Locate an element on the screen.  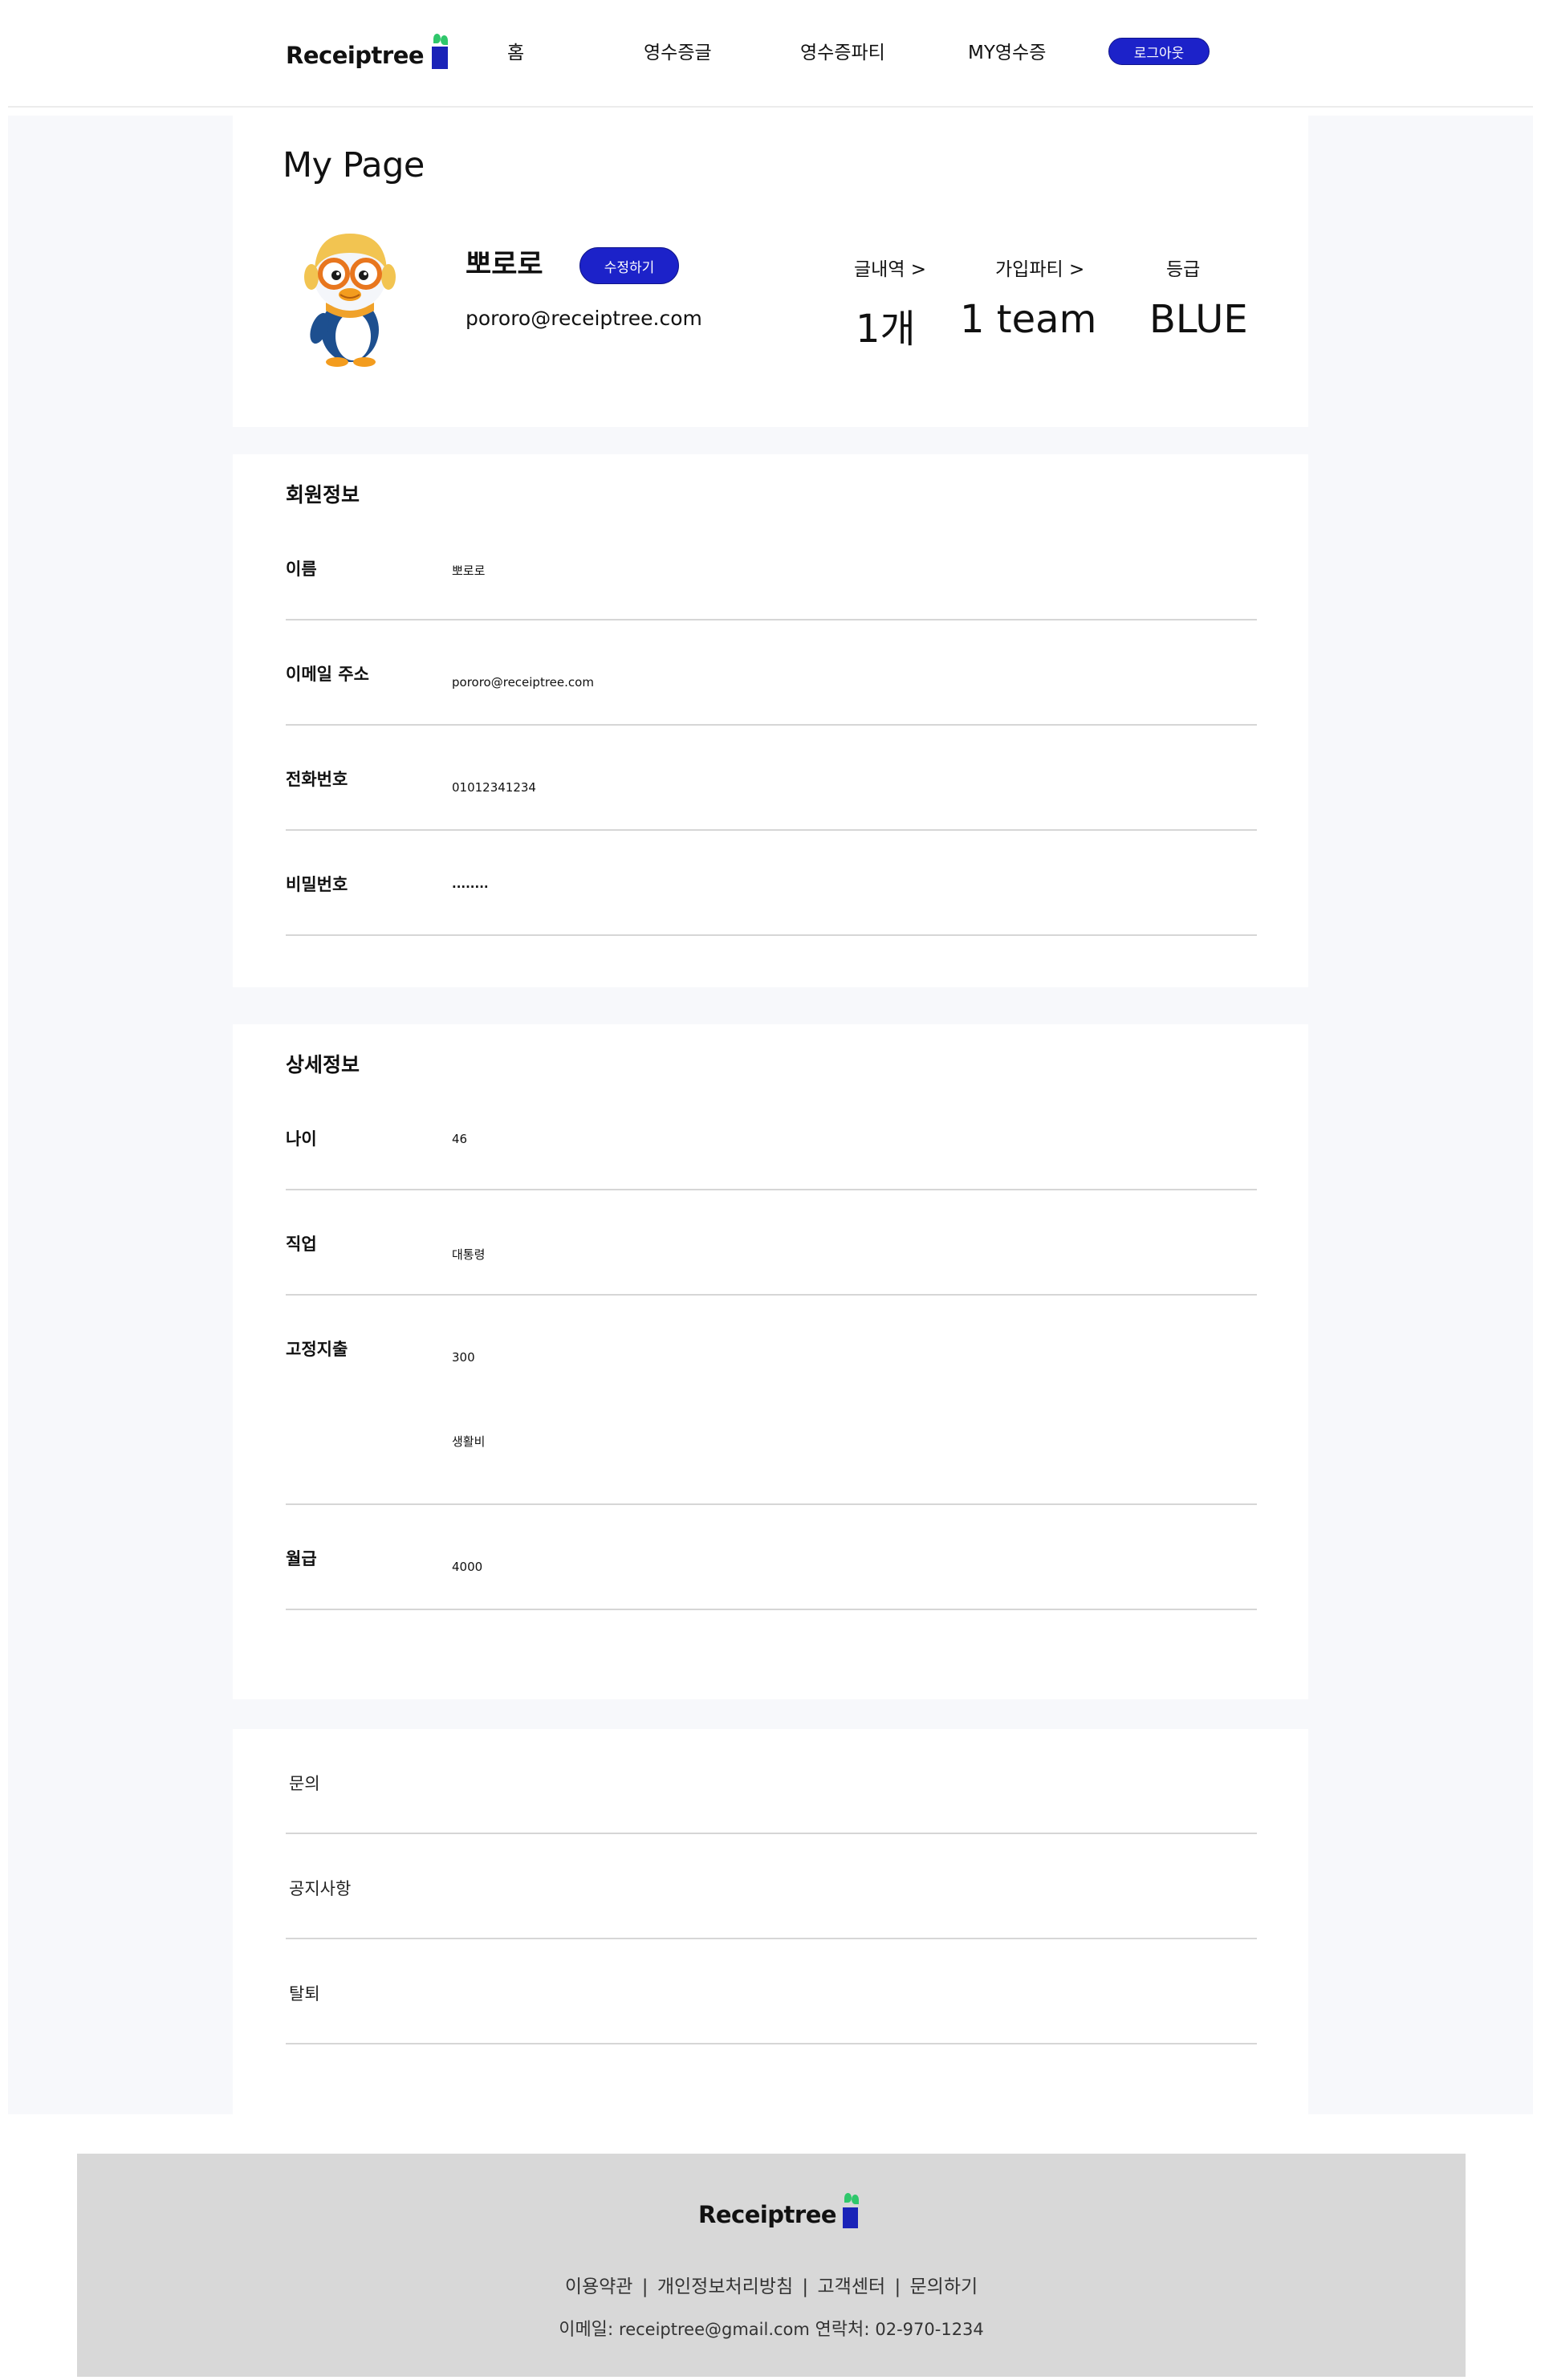
party-count: 1 team is located at coordinates (1028, 319).